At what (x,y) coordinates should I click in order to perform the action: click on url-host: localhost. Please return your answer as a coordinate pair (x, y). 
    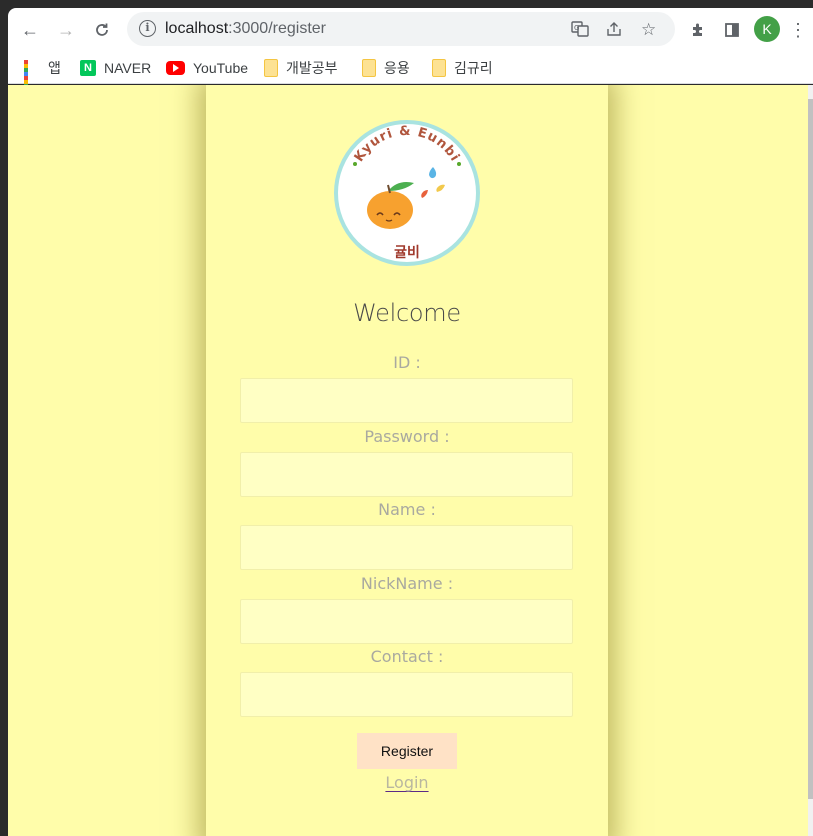
    Looking at the image, I should click on (197, 28).